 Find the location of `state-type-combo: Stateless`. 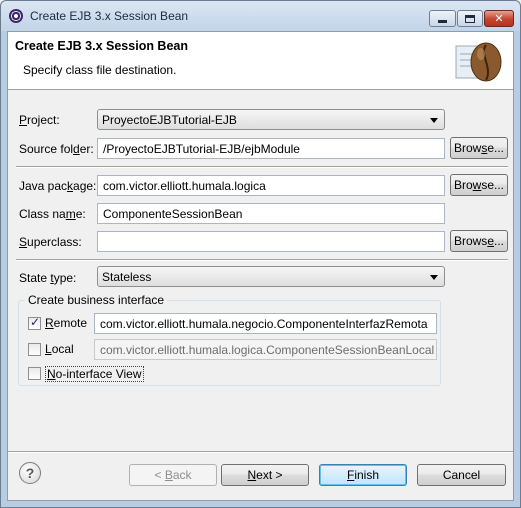

state-type-combo: Stateless is located at coordinates (271, 276).